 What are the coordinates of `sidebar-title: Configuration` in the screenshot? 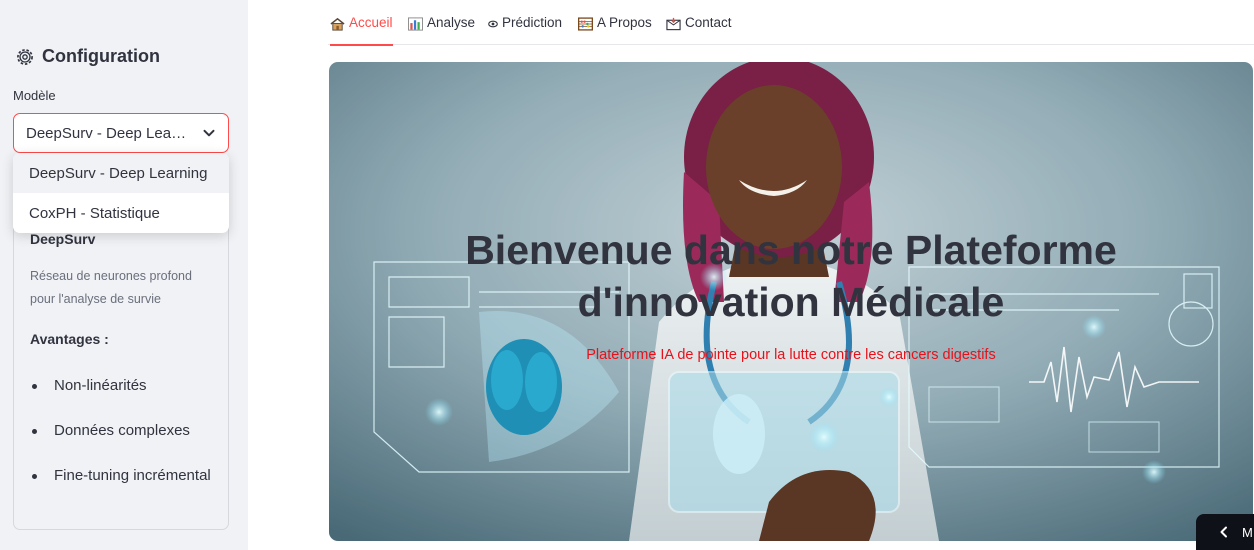 It's located at (87, 56).